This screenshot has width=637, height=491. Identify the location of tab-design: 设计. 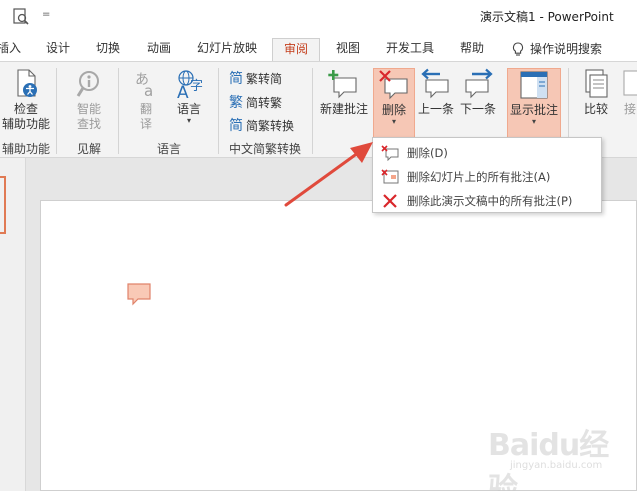
(58, 49).